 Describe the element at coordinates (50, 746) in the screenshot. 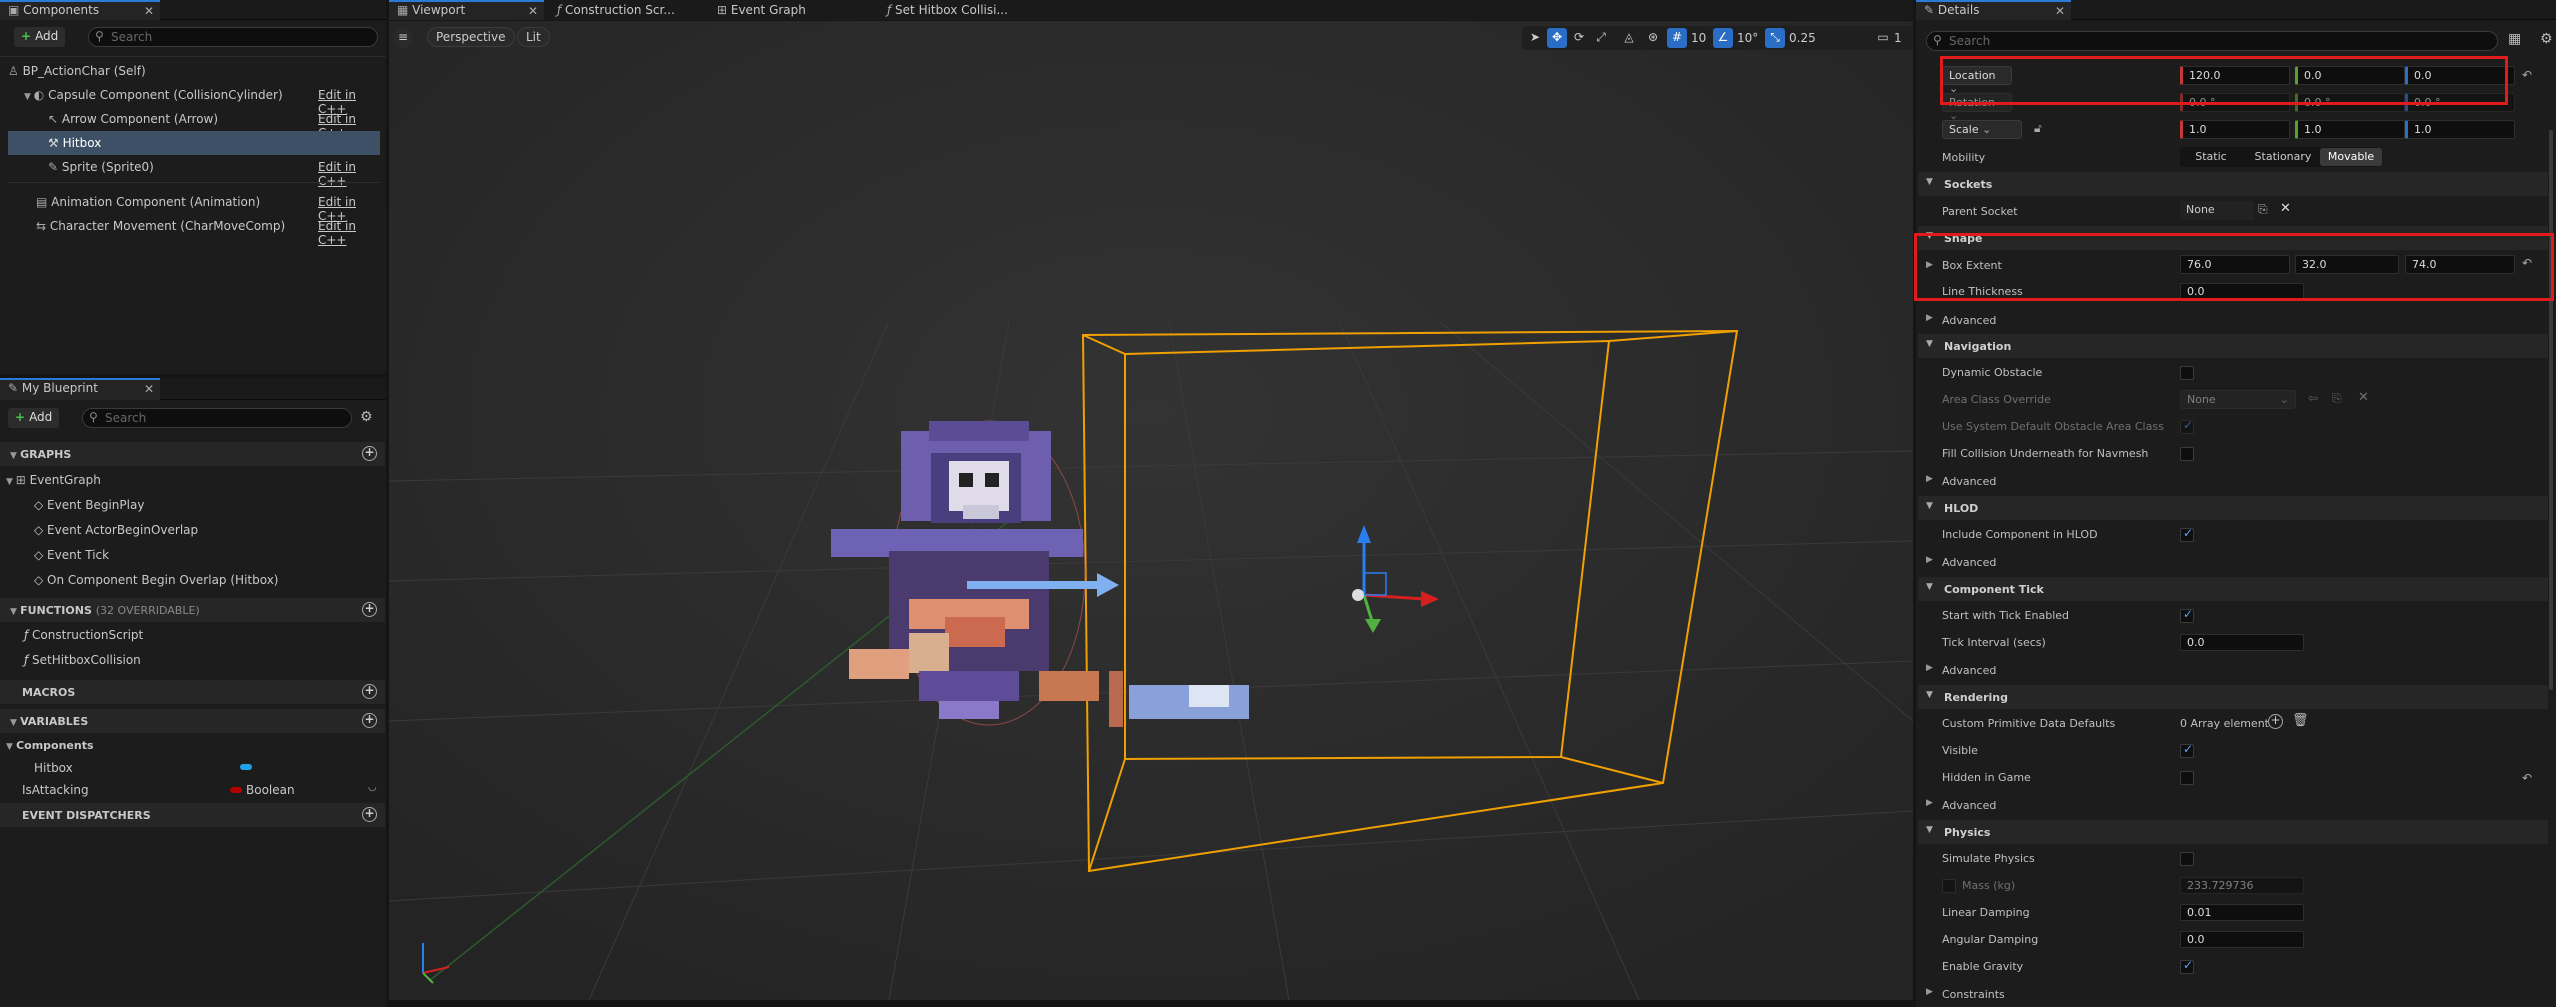

I see `variables-group-components: ▼ Components` at that location.